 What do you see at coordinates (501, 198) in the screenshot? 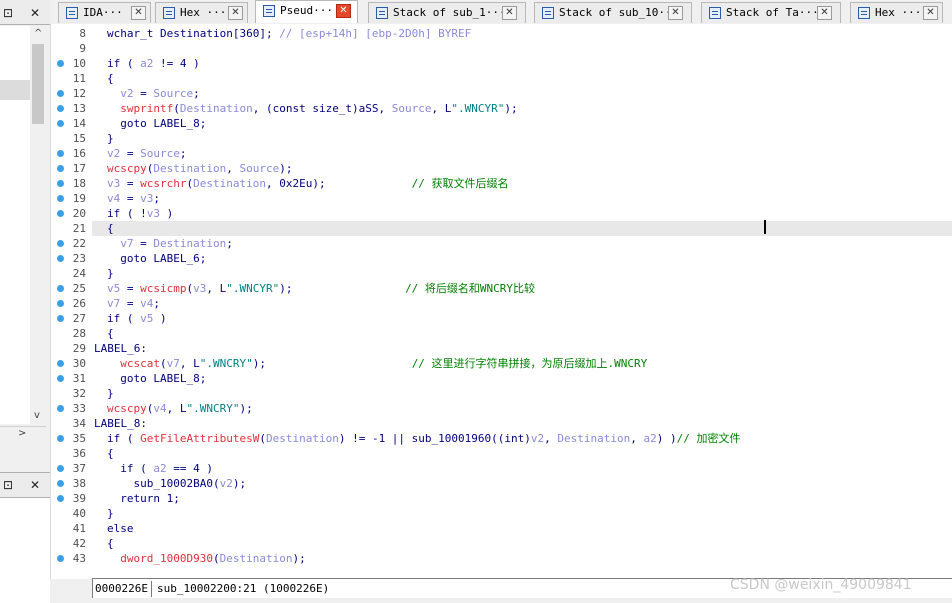
I see `code-line: 19 v4 = v3;` at bounding box center [501, 198].